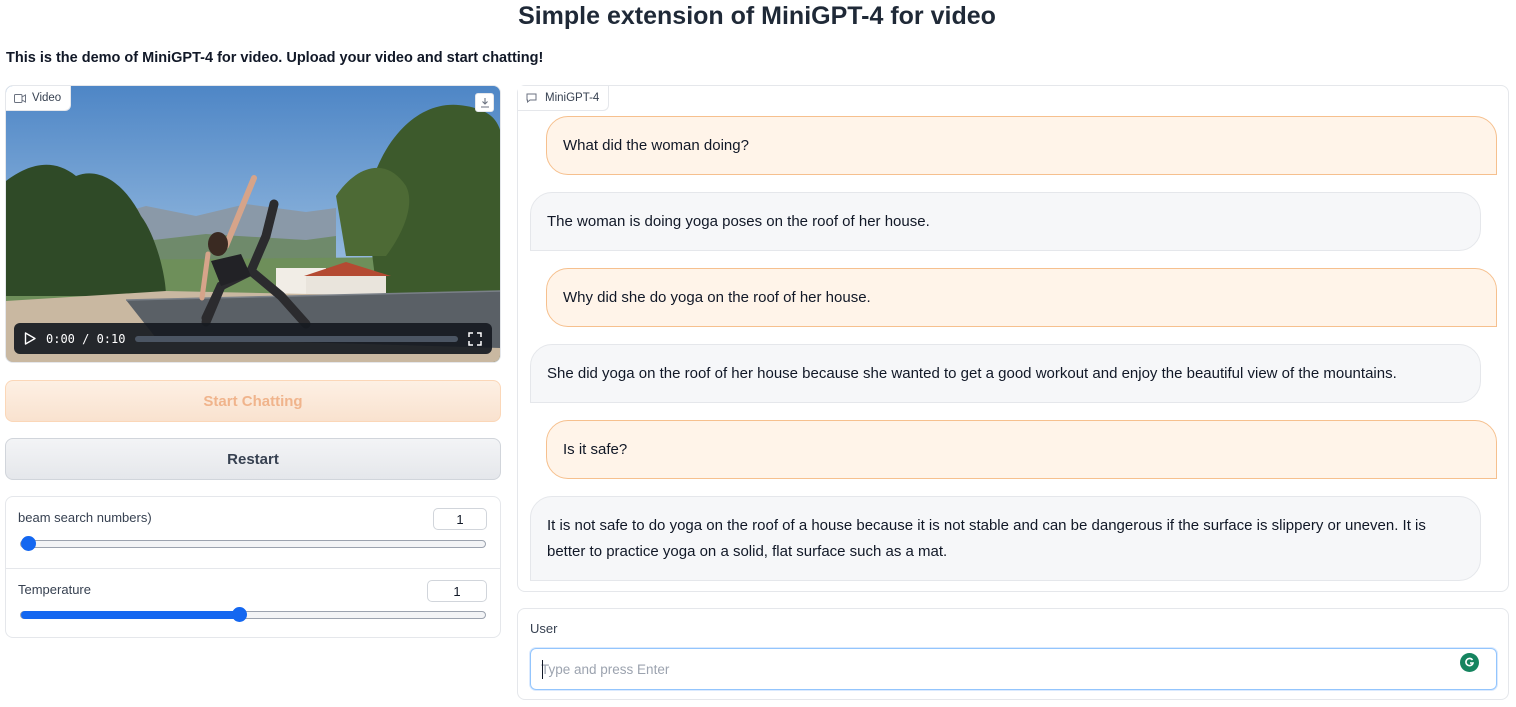 The width and height of the screenshot is (1516, 707). I want to click on temperature-number-input: 1, so click(457, 591).